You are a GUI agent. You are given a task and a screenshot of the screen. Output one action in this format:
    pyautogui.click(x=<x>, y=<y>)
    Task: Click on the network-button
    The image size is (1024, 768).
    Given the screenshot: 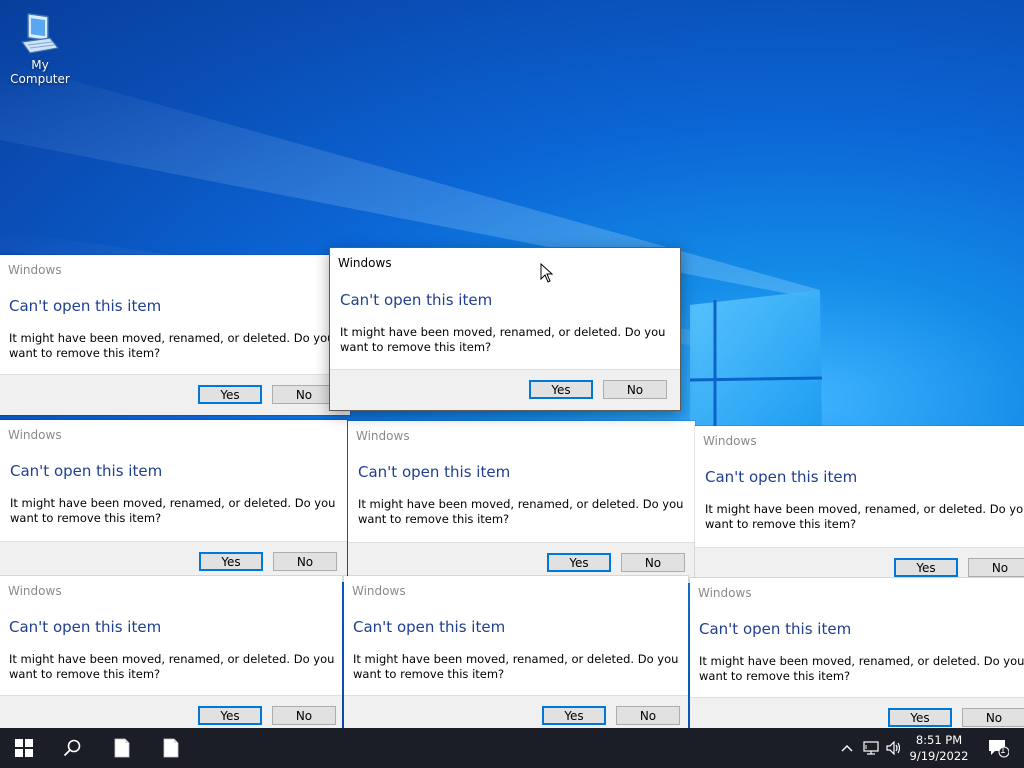 What is the action you would take?
    pyautogui.click(x=871, y=748)
    